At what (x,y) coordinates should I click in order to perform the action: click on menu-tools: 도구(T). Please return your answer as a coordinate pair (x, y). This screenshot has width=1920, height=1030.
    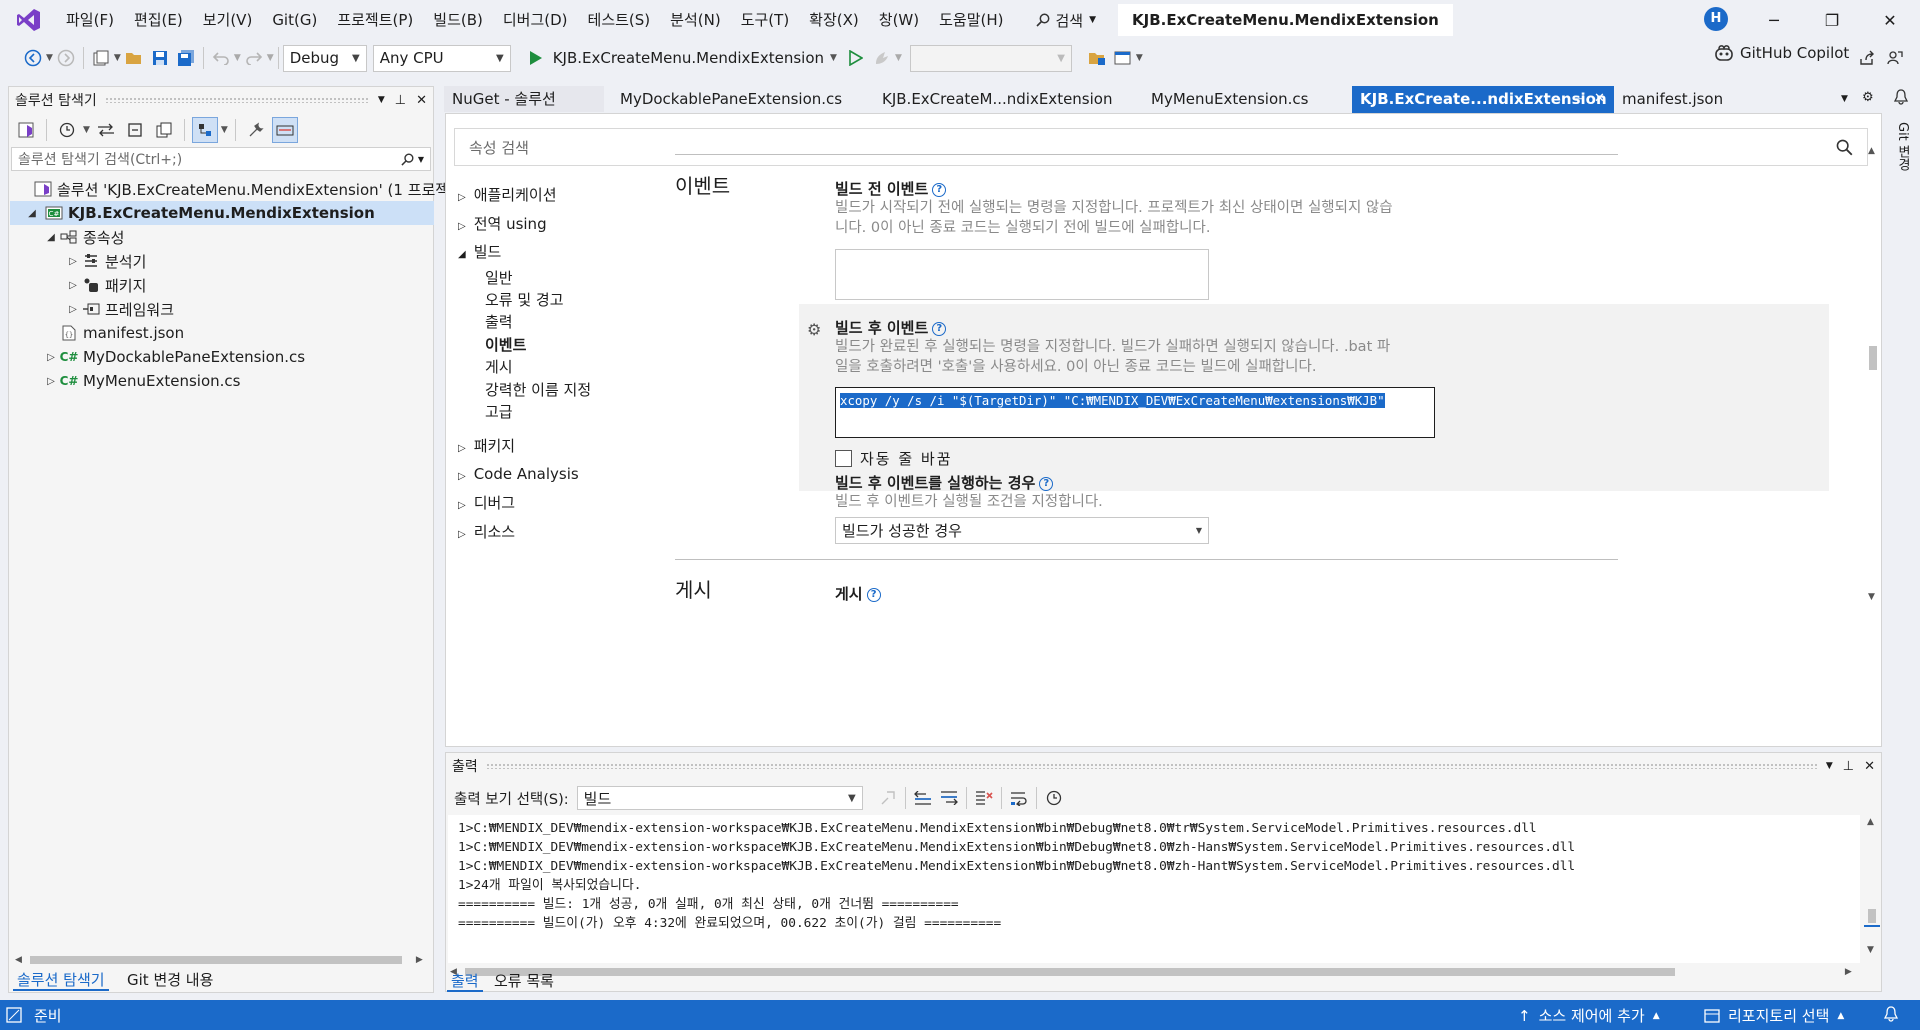
    Looking at the image, I should click on (765, 20).